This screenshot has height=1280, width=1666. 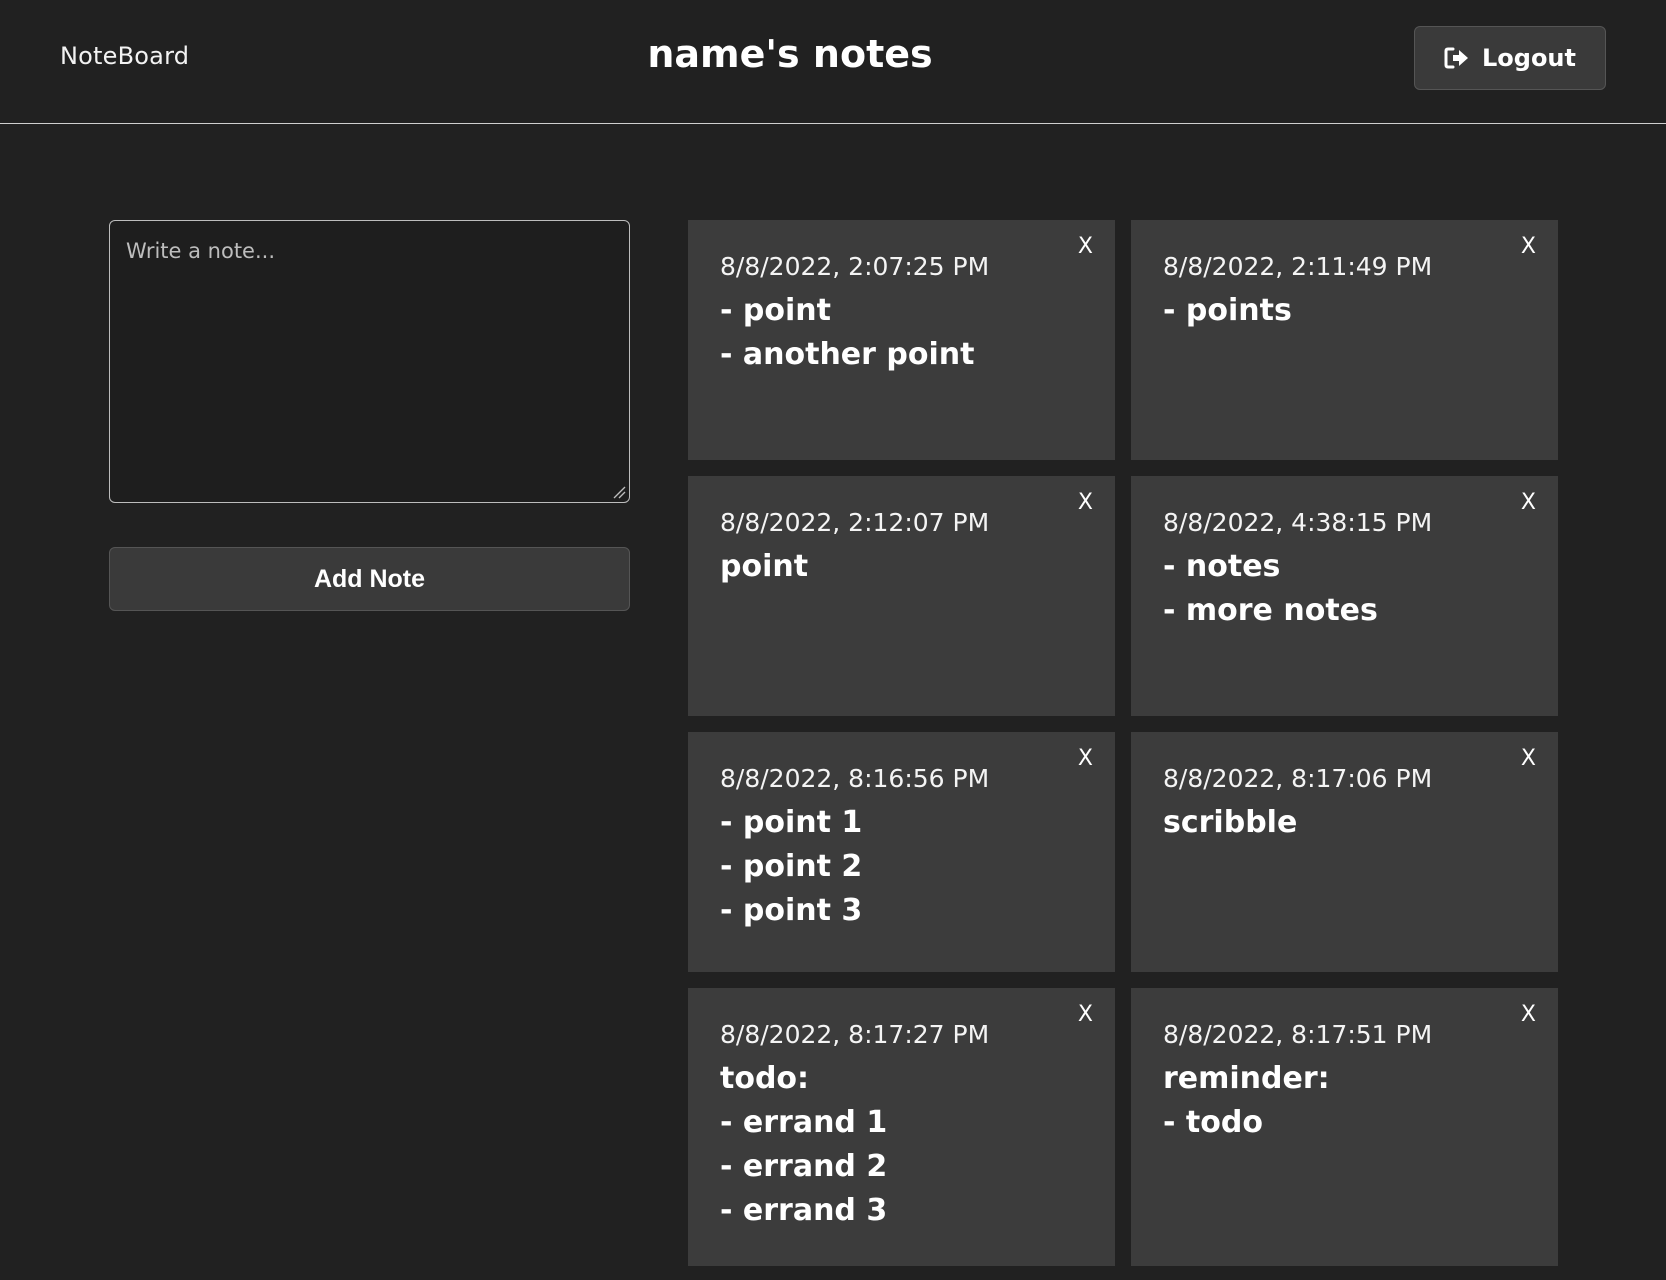 What do you see at coordinates (855, 522) in the screenshot?
I see `note-date: 8/8/2022, 2:12:07 PM` at bounding box center [855, 522].